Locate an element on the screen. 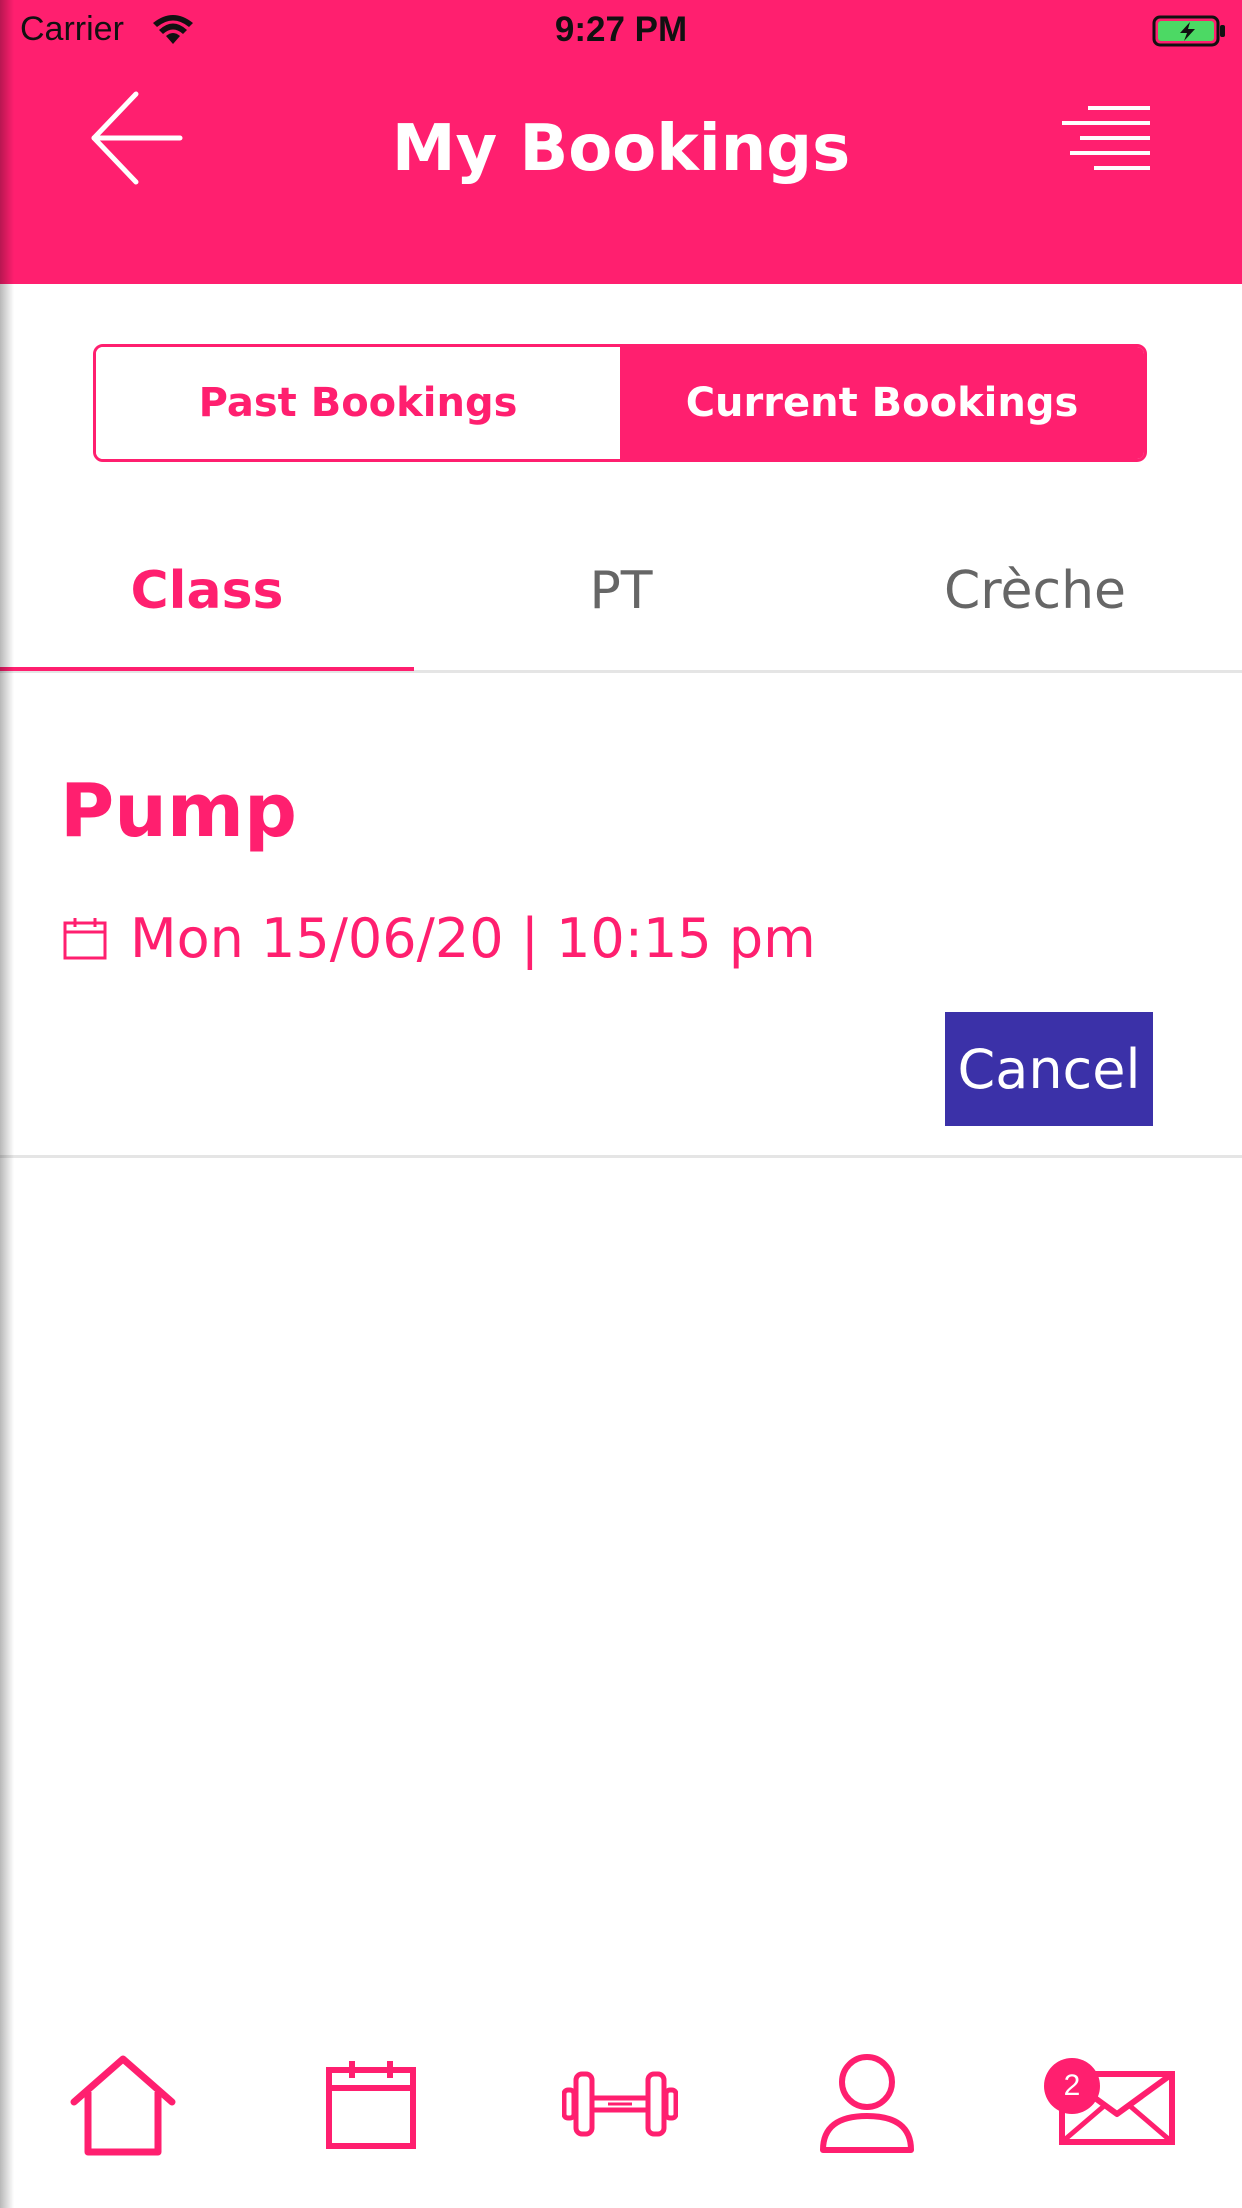  booking-period-toggle: Past Bookings Current Bookings is located at coordinates (620, 403).